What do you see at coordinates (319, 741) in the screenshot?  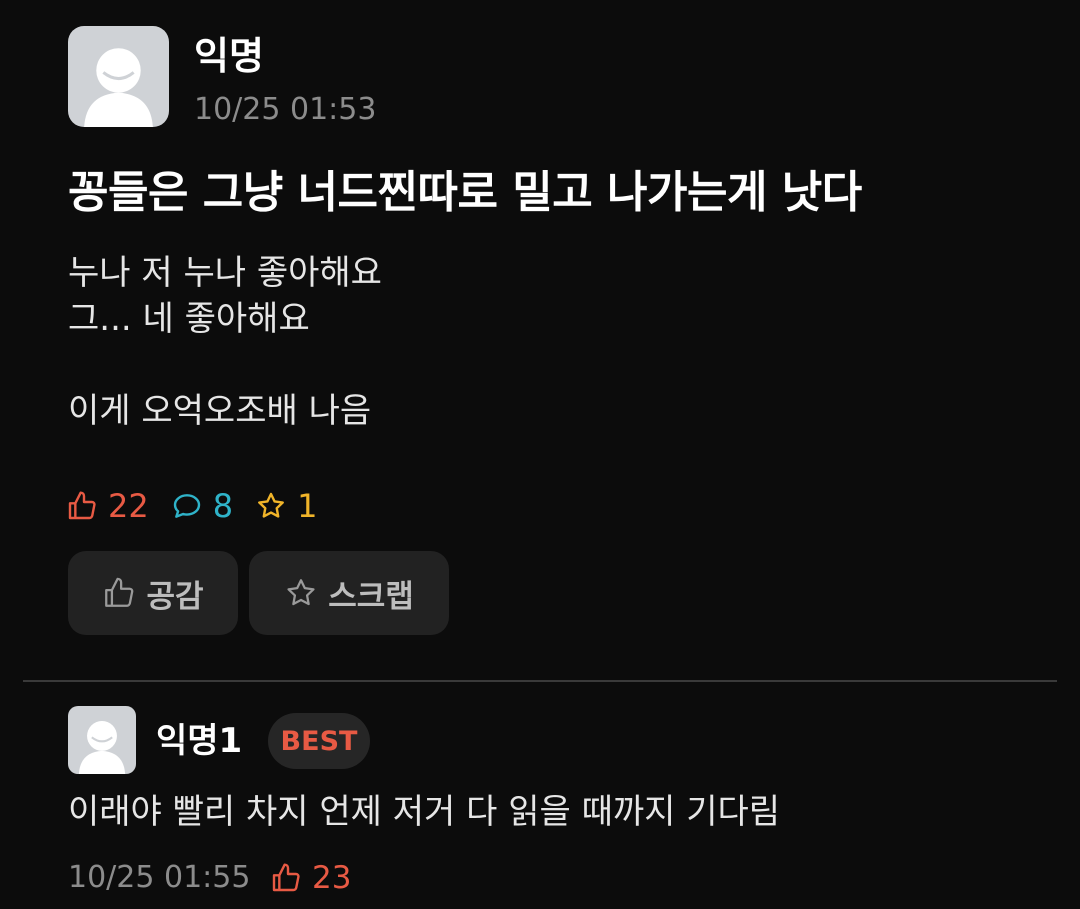 I see `best-badge: BEST` at bounding box center [319, 741].